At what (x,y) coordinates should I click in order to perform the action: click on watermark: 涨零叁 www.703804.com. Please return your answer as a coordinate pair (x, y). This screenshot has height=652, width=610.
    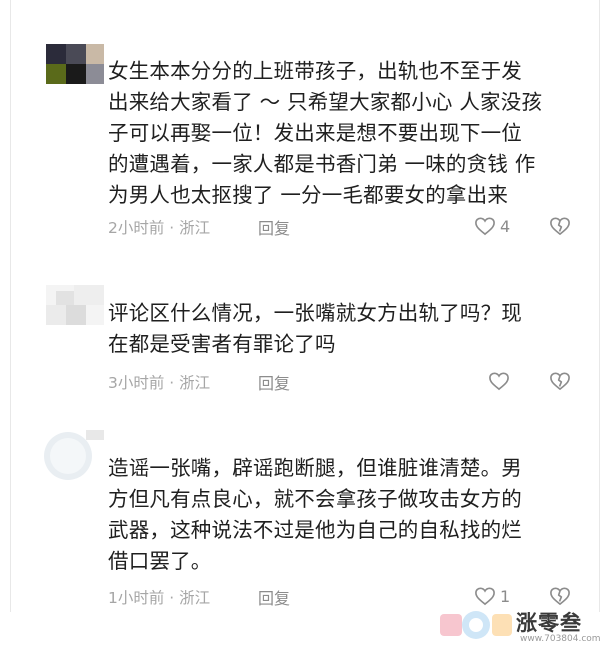
    Looking at the image, I should click on (519, 626).